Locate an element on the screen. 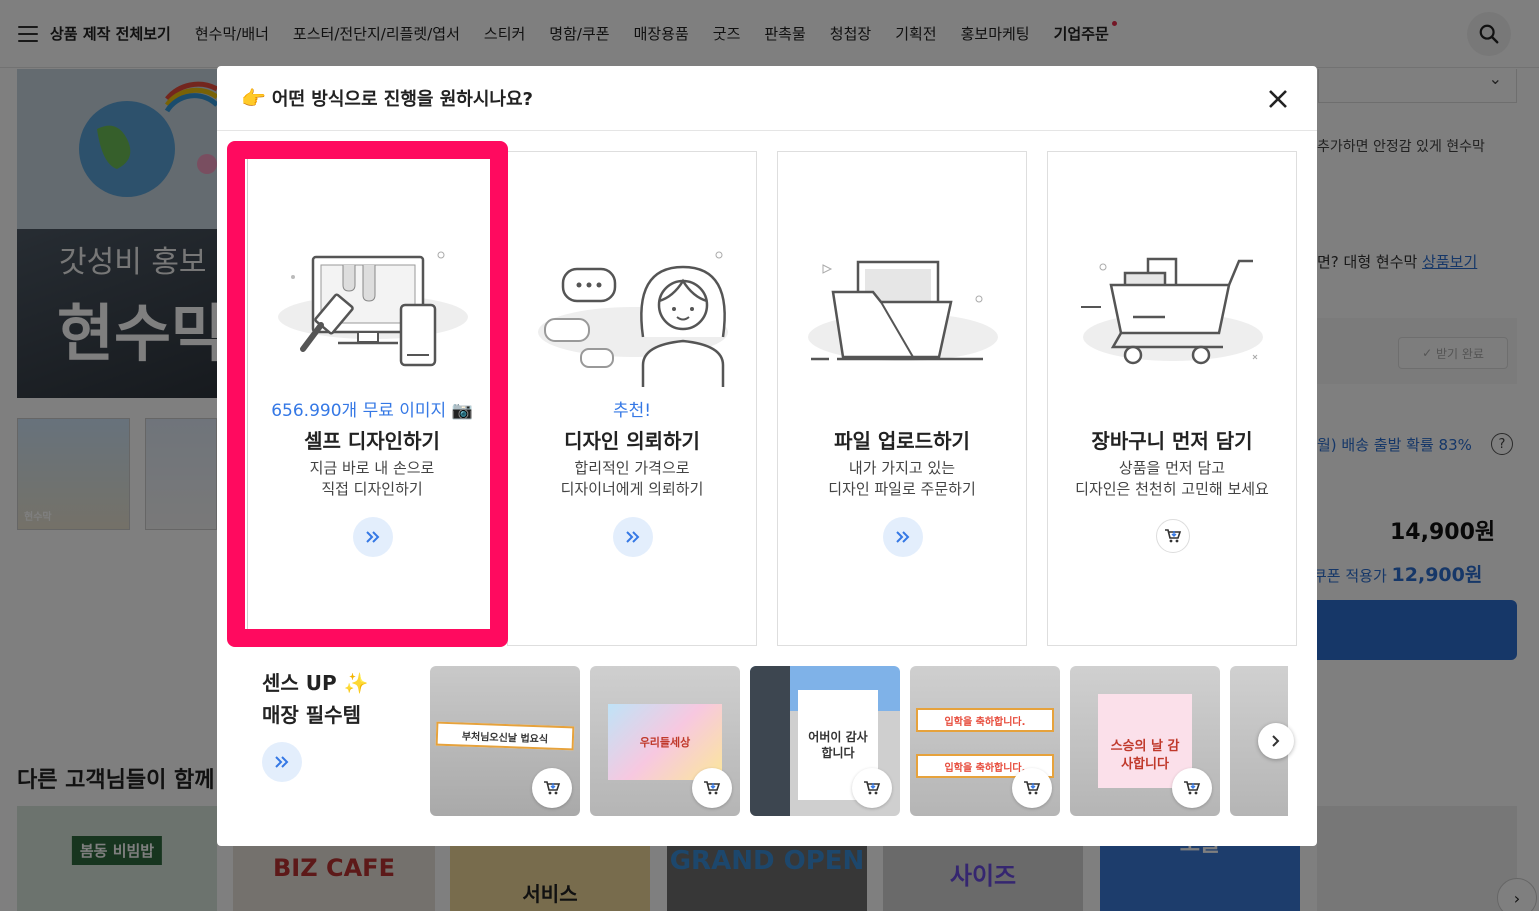 The width and height of the screenshot is (1539, 911). option-add-to-cart: 장바구니 먼저 담기 상품을 먼저 담고디자인은 천천히 고민해 보세요 is located at coordinates (1172, 398).